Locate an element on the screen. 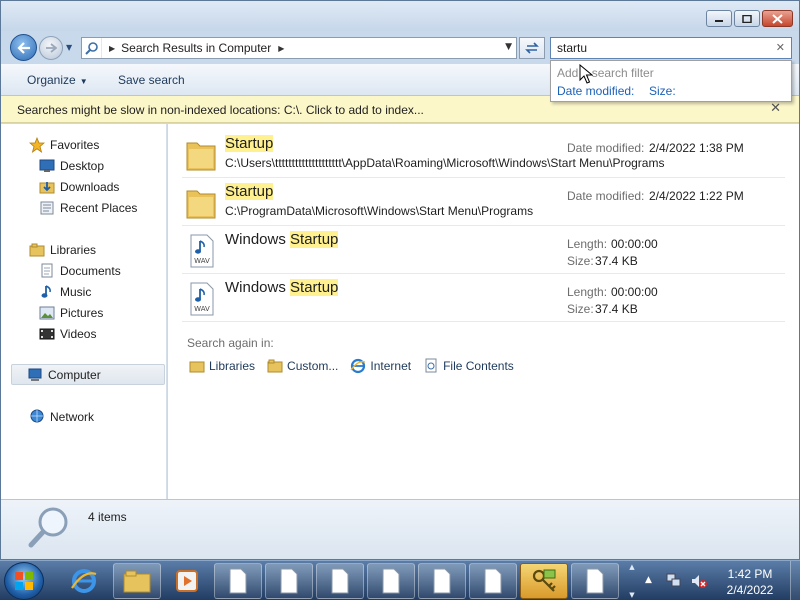 This screenshot has height=600, width=800. match-highlight: Startup is located at coordinates (249, 143).